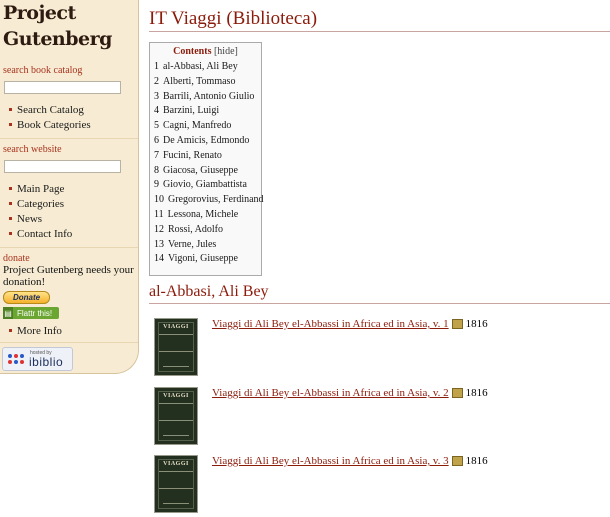 Image resolution: width=610 pixels, height=517 pixels. Describe the element at coordinates (192, 51) in the screenshot. I see `toc-title: Contents` at that location.